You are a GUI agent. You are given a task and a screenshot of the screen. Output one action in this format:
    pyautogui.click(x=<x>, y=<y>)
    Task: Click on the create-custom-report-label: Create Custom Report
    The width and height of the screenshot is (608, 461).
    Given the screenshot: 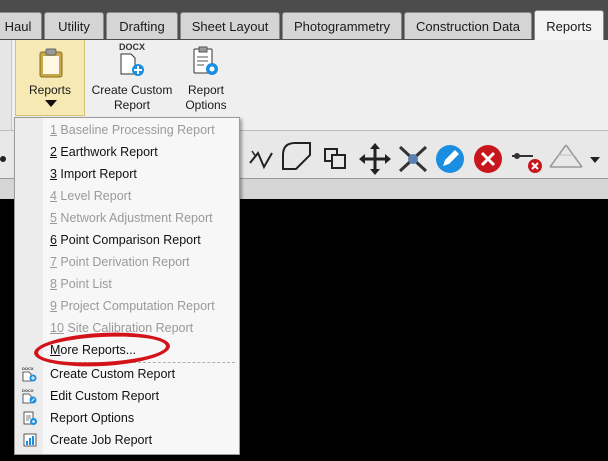 What is the action you would take?
    pyautogui.click(x=132, y=97)
    